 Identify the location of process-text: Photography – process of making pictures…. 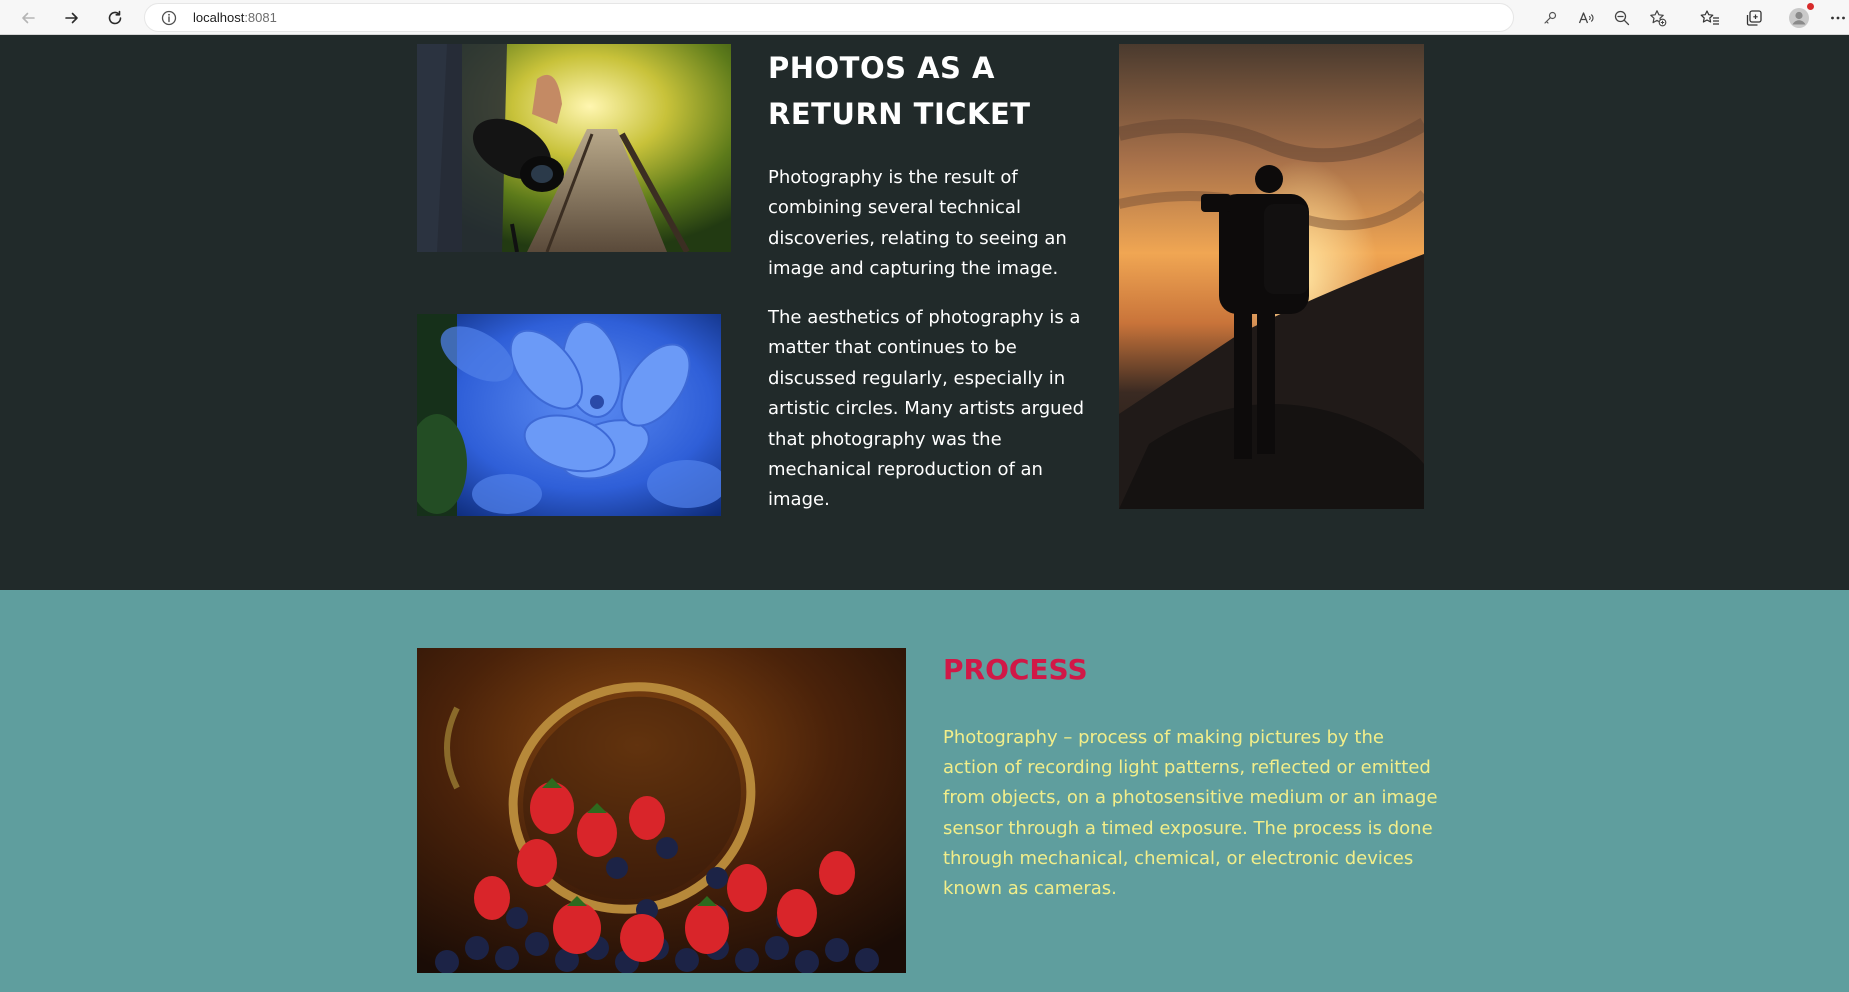
(1190, 813).